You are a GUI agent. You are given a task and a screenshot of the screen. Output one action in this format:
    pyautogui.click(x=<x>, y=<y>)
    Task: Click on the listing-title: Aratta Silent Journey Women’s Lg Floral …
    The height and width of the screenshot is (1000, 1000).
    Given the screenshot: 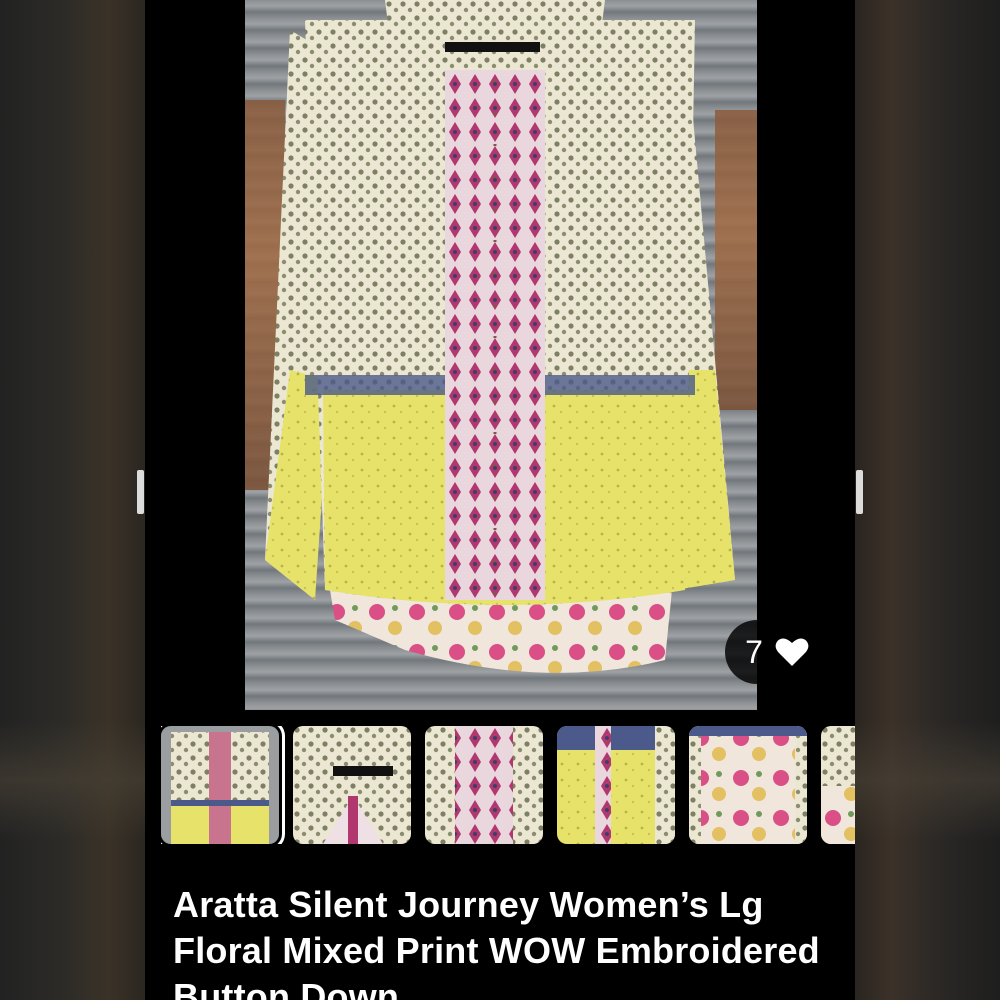 What is the action you would take?
    pyautogui.click(x=496, y=942)
    